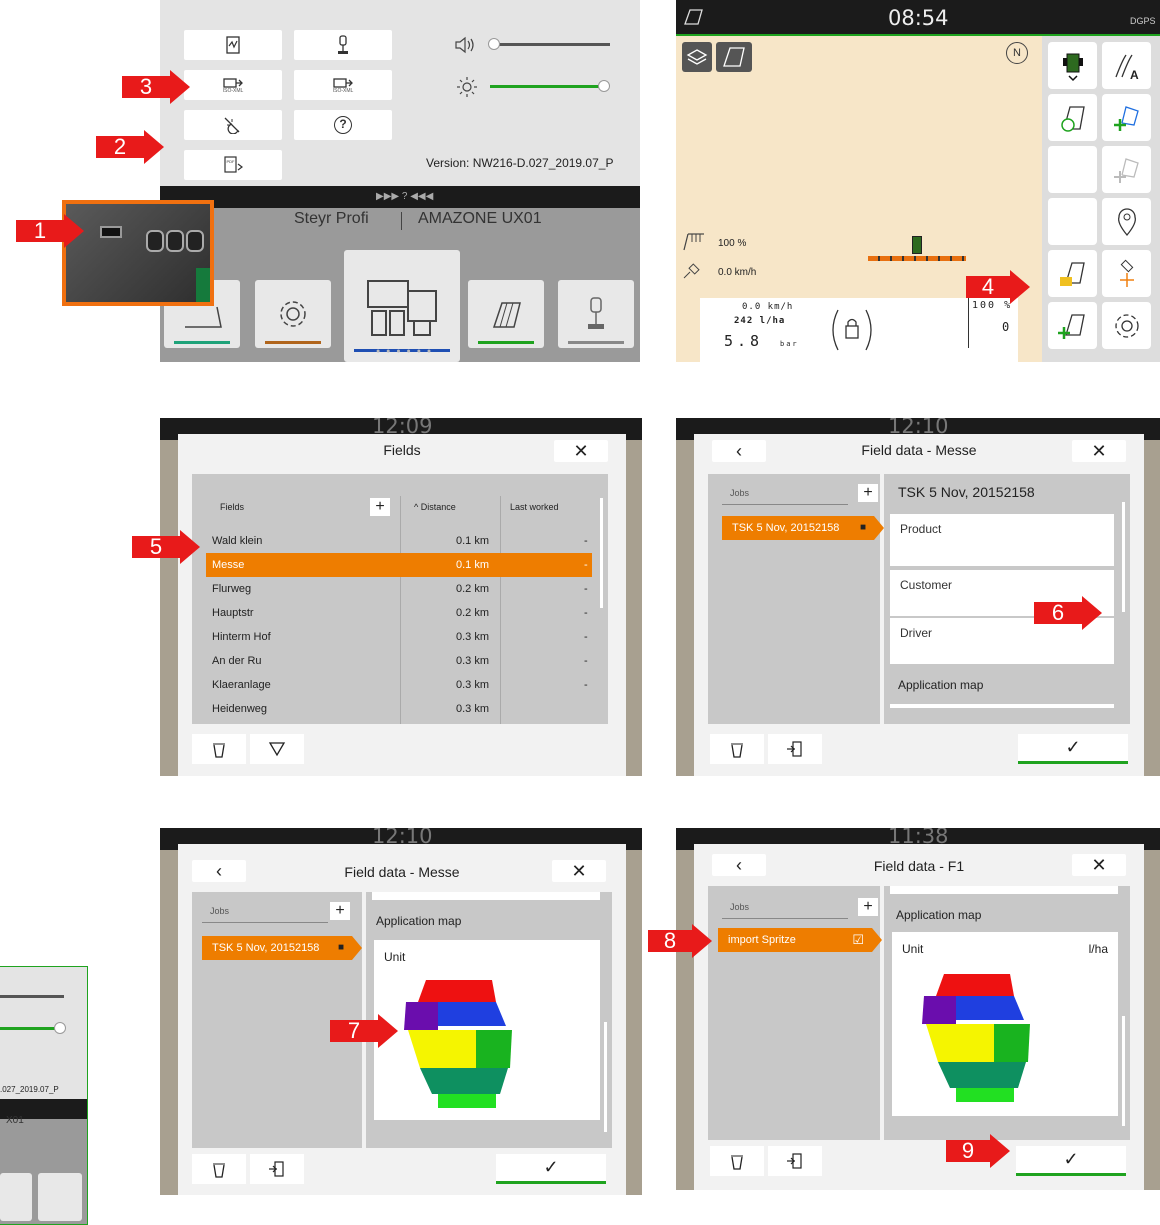  Describe the element at coordinates (1099, 865) in the screenshot. I see `close-button-4: ✕` at that location.